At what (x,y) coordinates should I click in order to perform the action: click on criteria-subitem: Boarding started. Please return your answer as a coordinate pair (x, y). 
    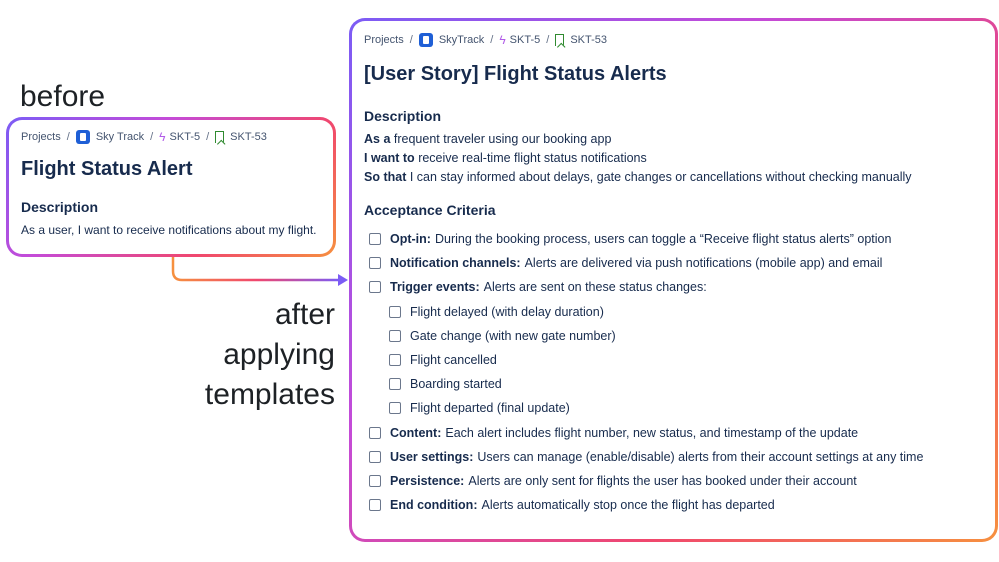
    Looking at the image, I should click on (673, 384).